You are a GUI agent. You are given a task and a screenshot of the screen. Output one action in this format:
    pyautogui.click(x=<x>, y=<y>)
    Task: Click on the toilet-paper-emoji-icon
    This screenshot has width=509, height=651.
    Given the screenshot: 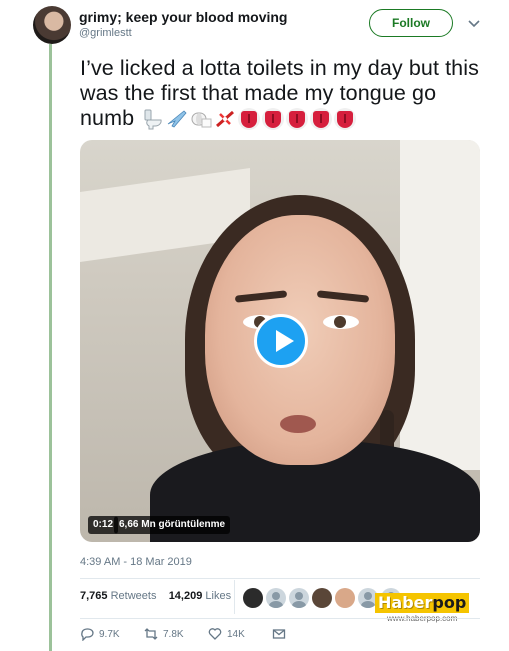 What is the action you would take?
    pyautogui.click(x=201, y=120)
    